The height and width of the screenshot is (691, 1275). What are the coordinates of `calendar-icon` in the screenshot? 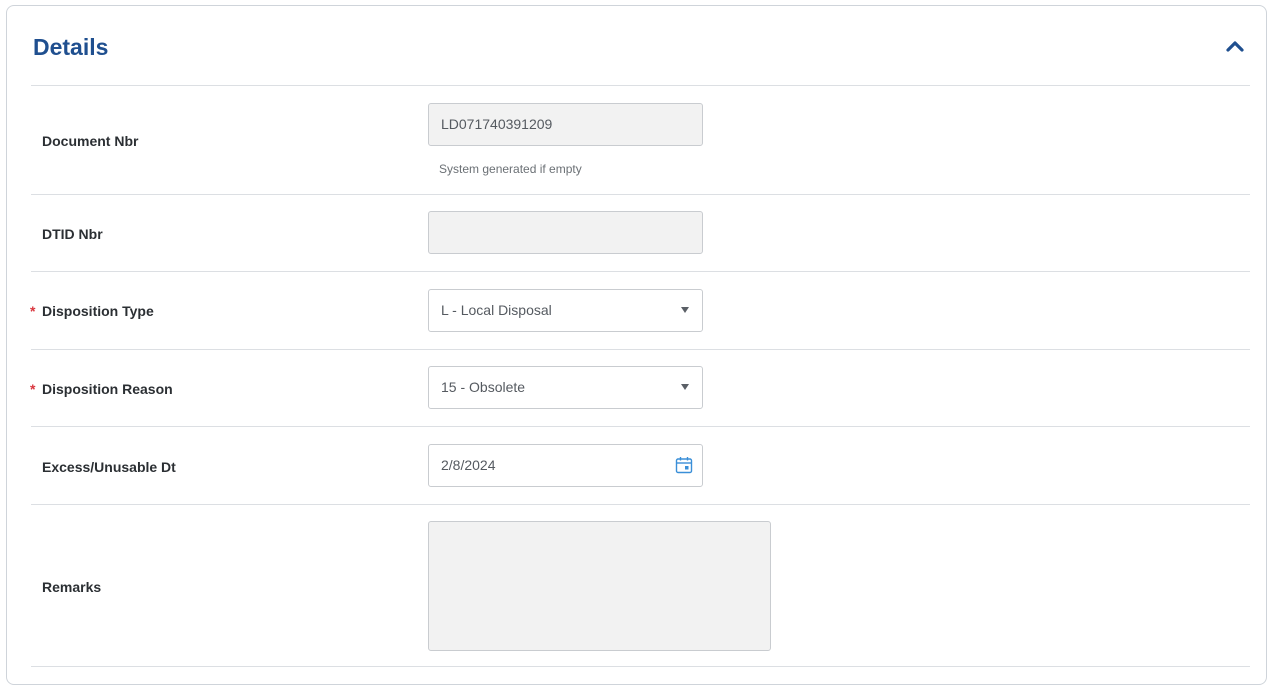 It's located at (684, 465).